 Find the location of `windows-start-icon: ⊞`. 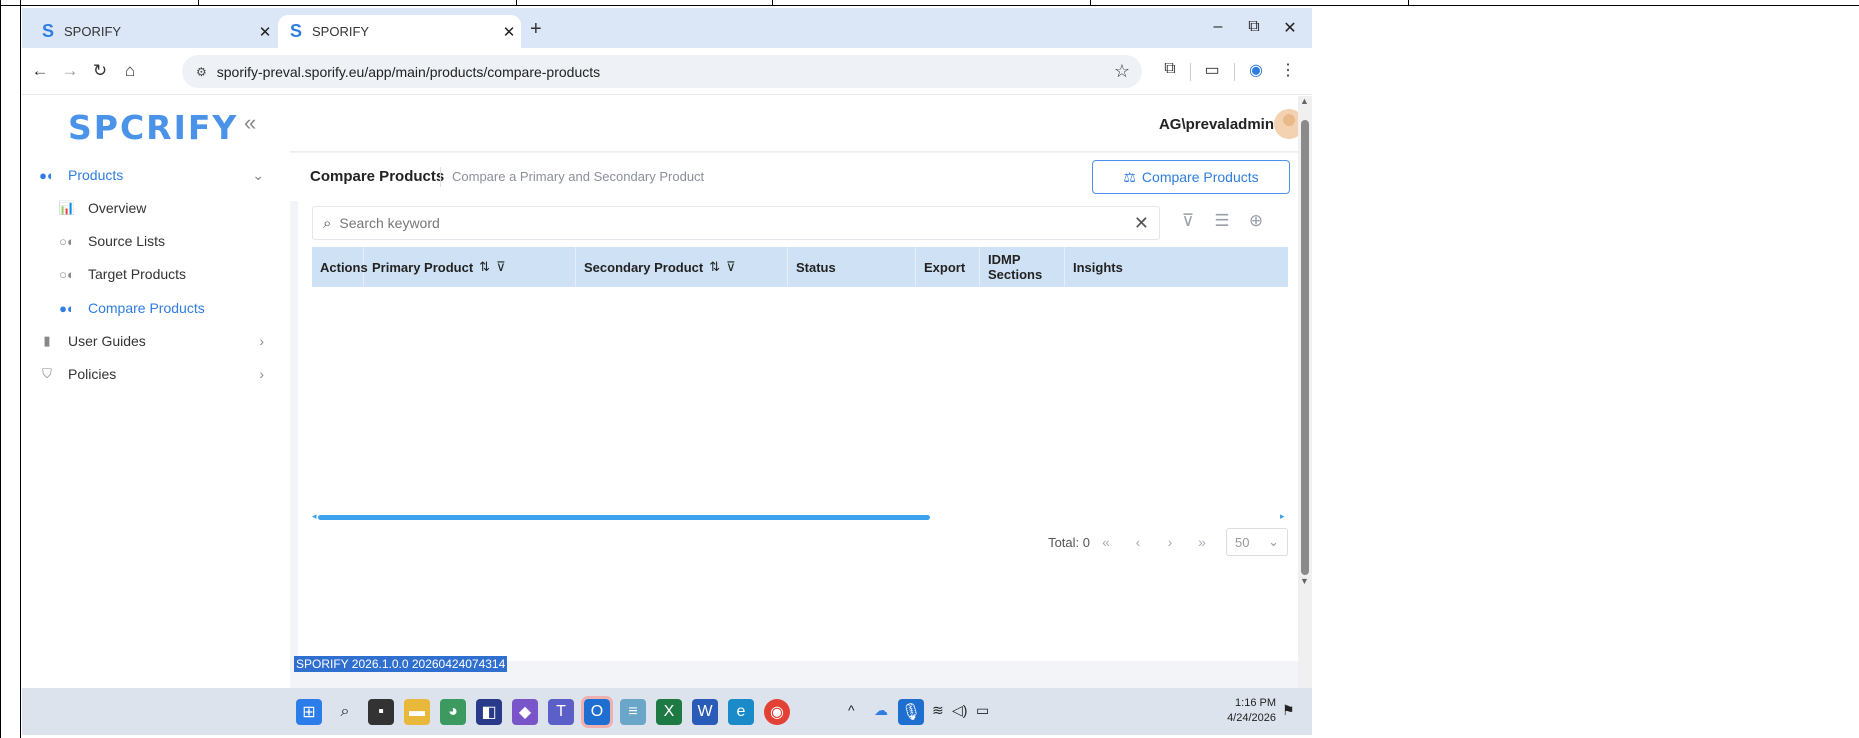

windows-start-icon: ⊞ is located at coordinates (309, 712).